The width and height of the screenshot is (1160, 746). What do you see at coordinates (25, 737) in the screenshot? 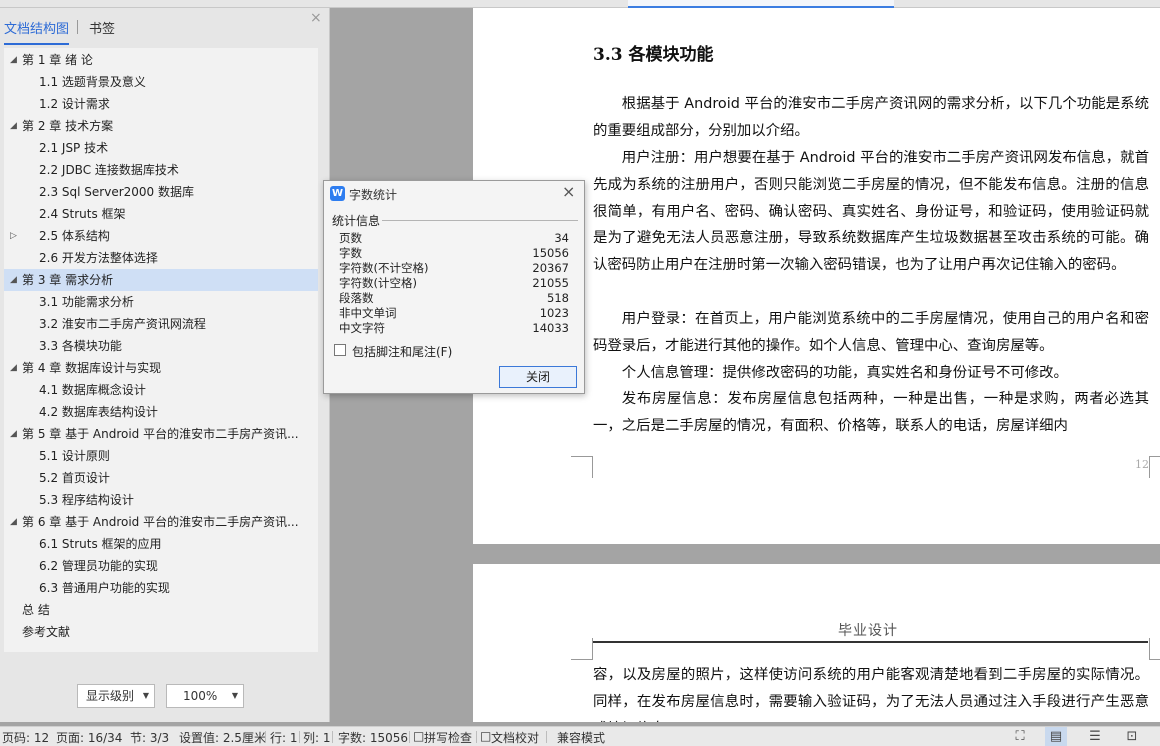
I see `status-page-code: 页码: 12` at bounding box center [25, 737].